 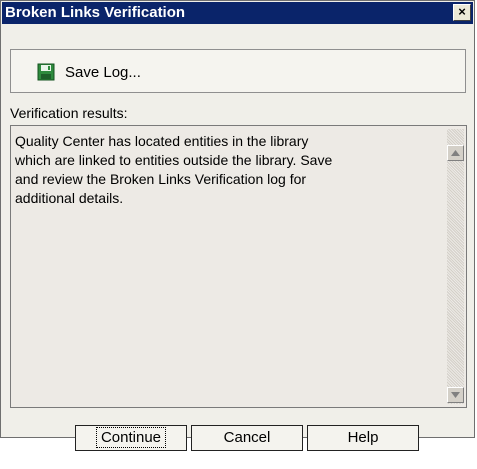 I want to click on scroll-down-button, so click(x=455, y=395).